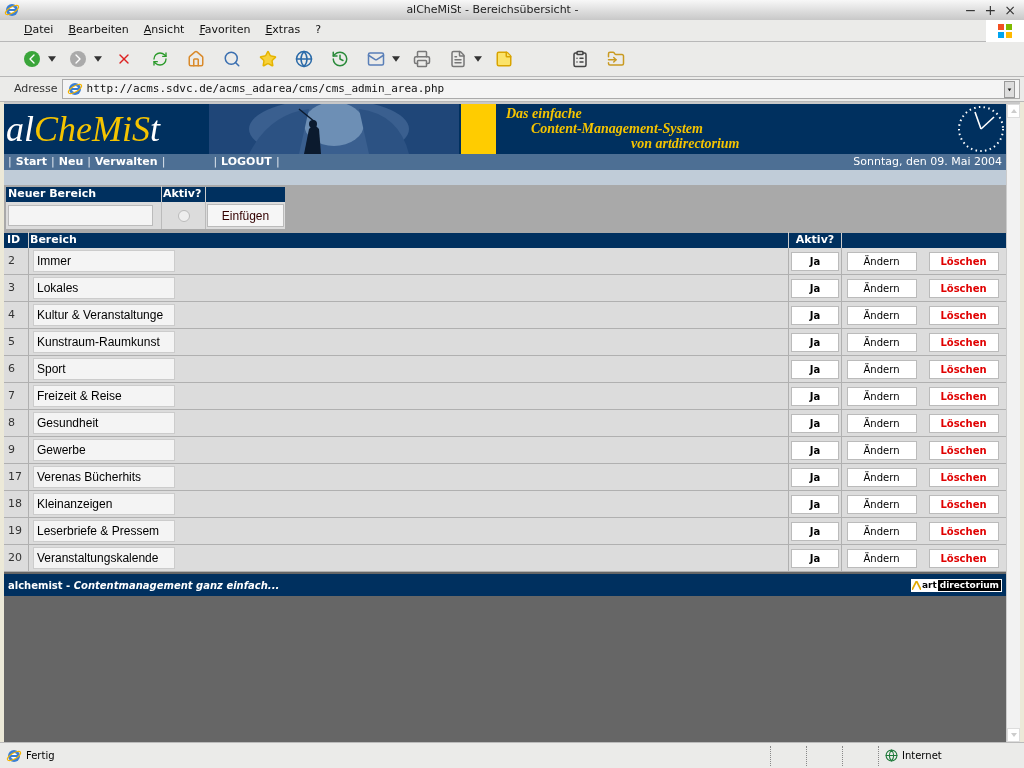 The image size is (1024, 768). I want to click on area-name-field: Kunstraum-Raumkunst, so click(104, 342).